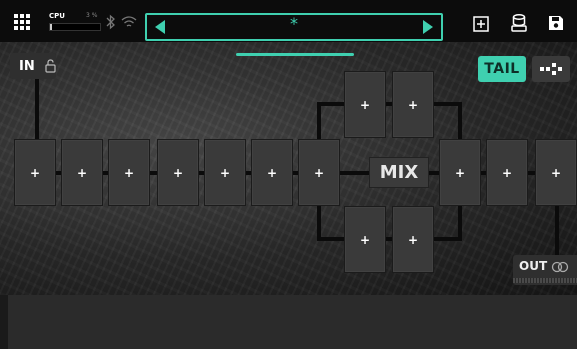 This screenshot has height=349, width=577. I want to click on add-block-icon, so click(481, 24).